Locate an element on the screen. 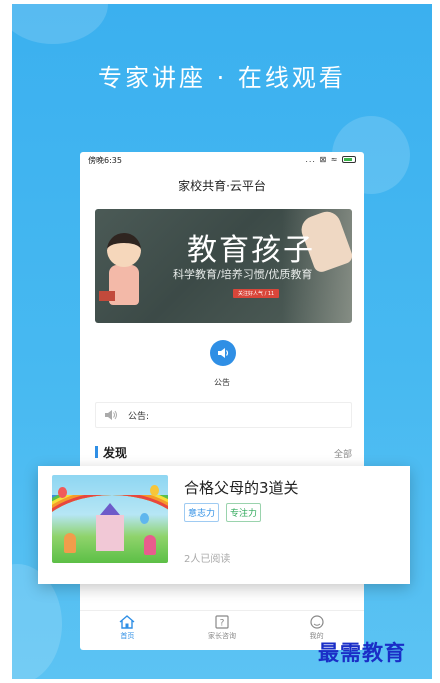  watermark: 最需教育 is located at coordinates (362, 652).